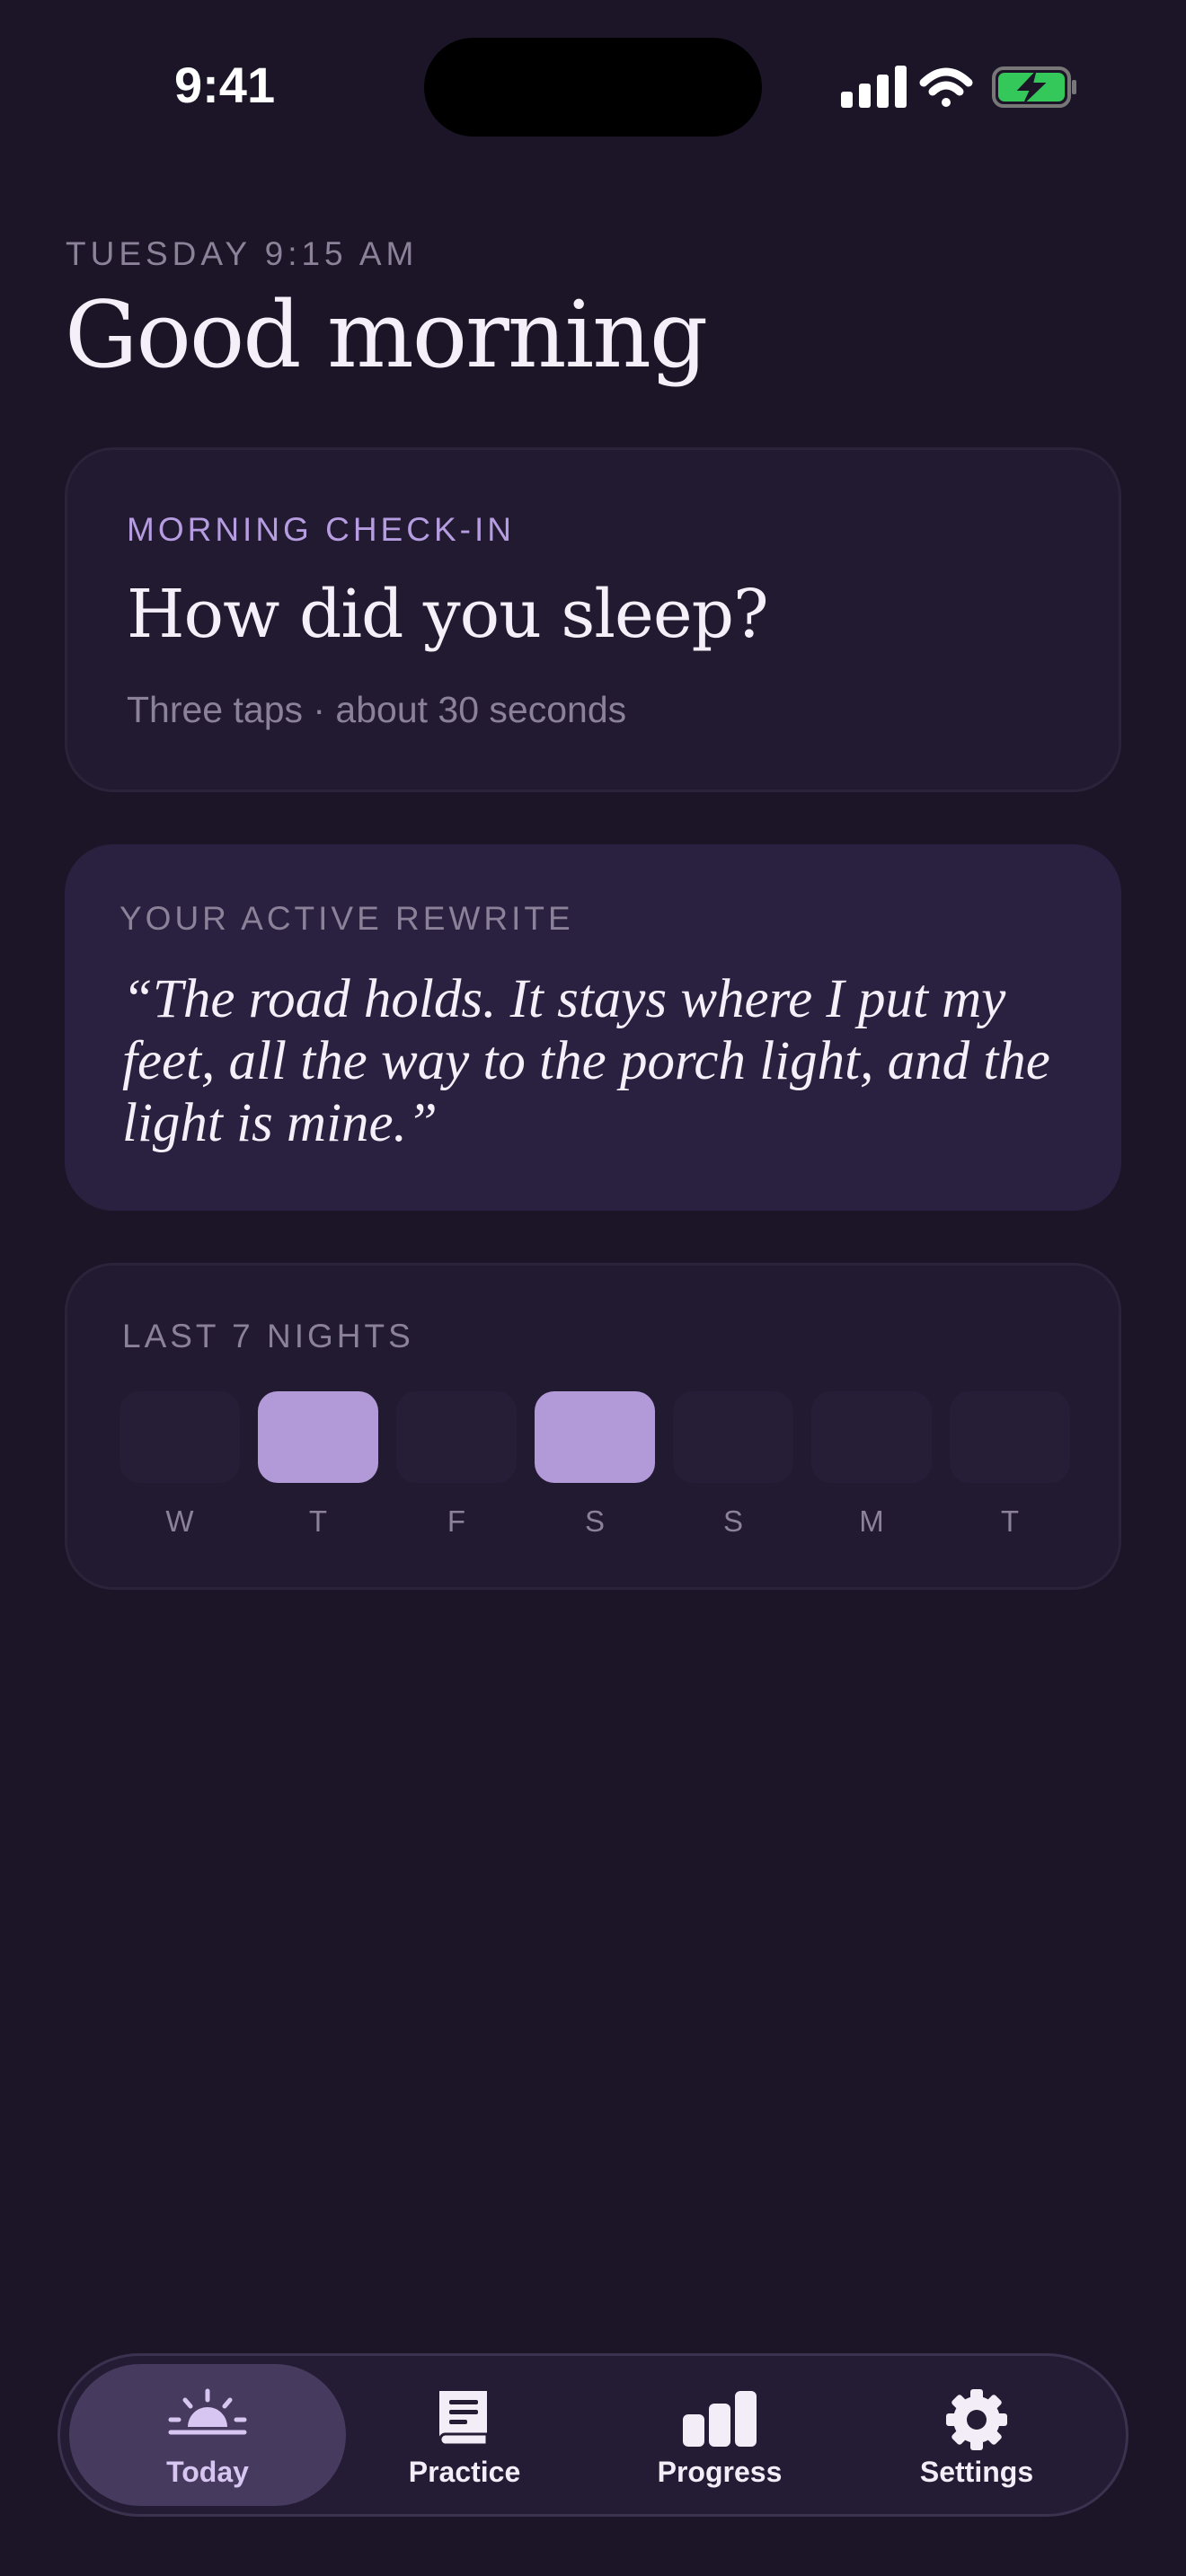 The image size is (1186, 2576). Describe the element at coordinates (464, 2472) in the screenshot. I see `tab-practice-label: Practice` at that location.